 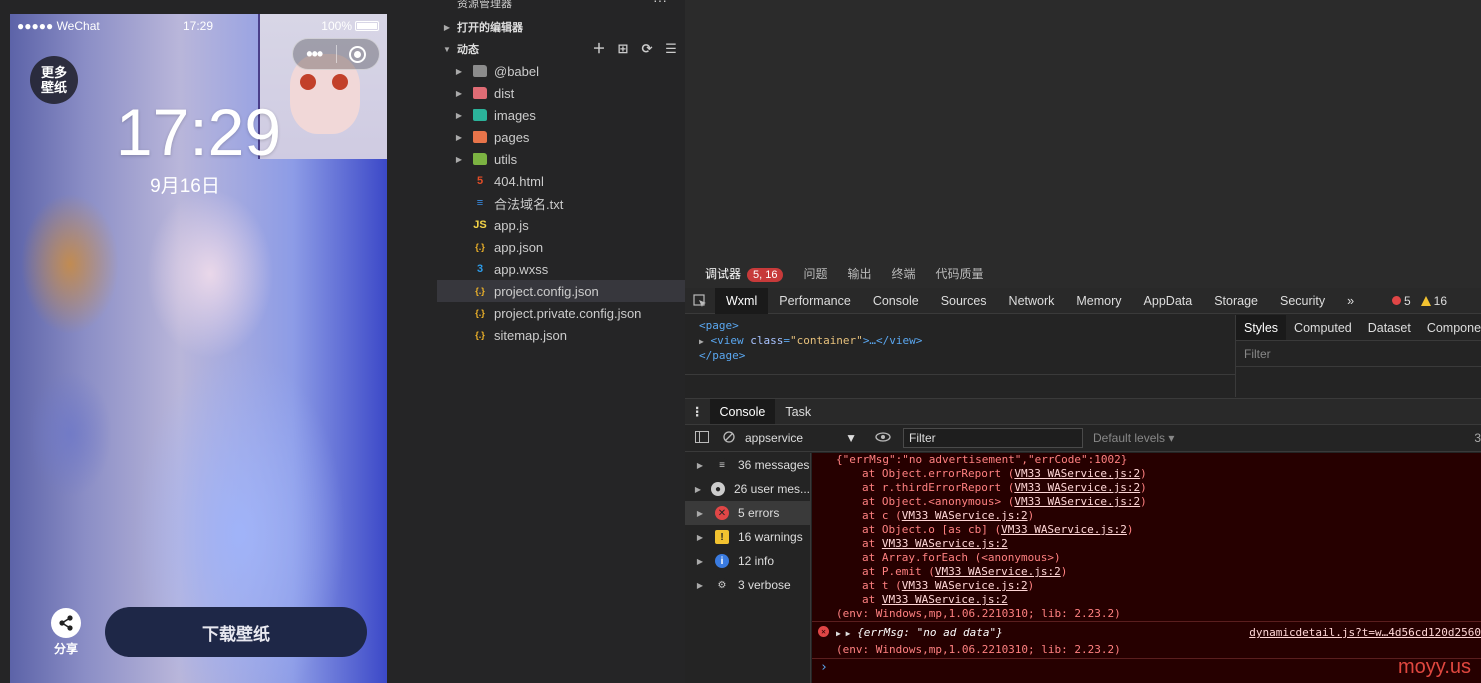 I want to click on stack-frame: at c (VM33 WAService.js:2), so click(x=1171, y=516).